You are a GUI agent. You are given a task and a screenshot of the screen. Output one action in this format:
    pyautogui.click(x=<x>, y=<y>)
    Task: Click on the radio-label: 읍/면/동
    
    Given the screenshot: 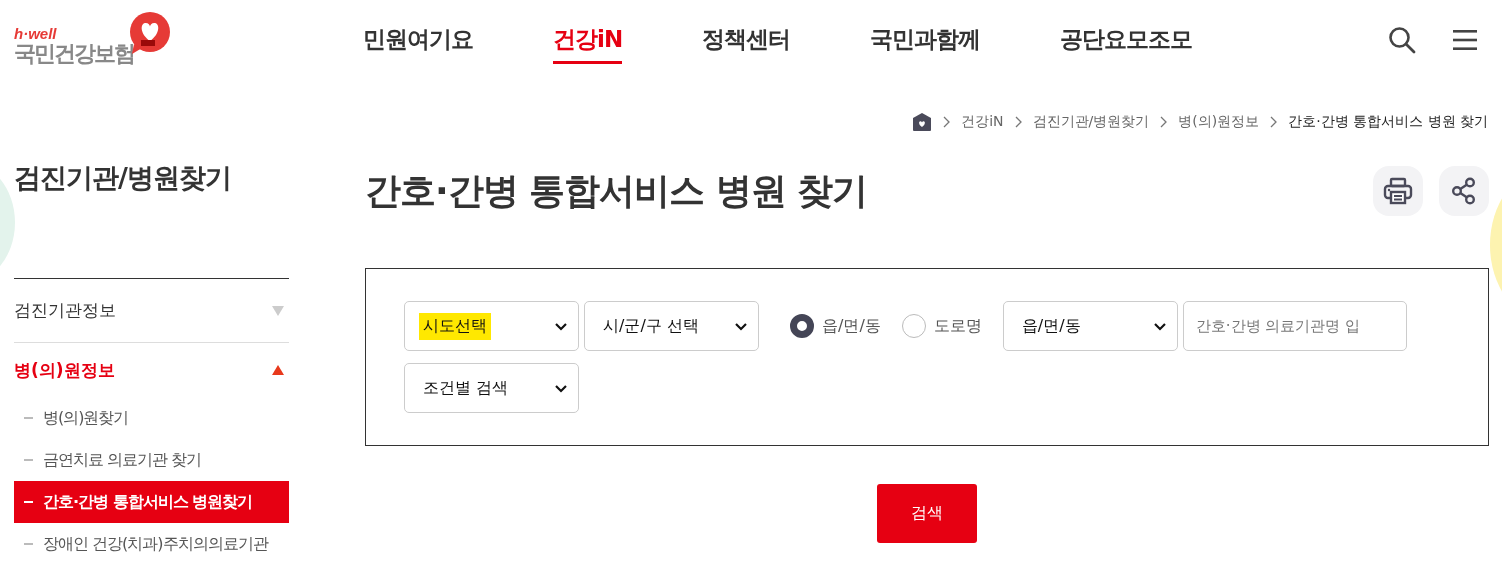 What is the action you would take?
    pyautogui.click(x=851, y=326)
    